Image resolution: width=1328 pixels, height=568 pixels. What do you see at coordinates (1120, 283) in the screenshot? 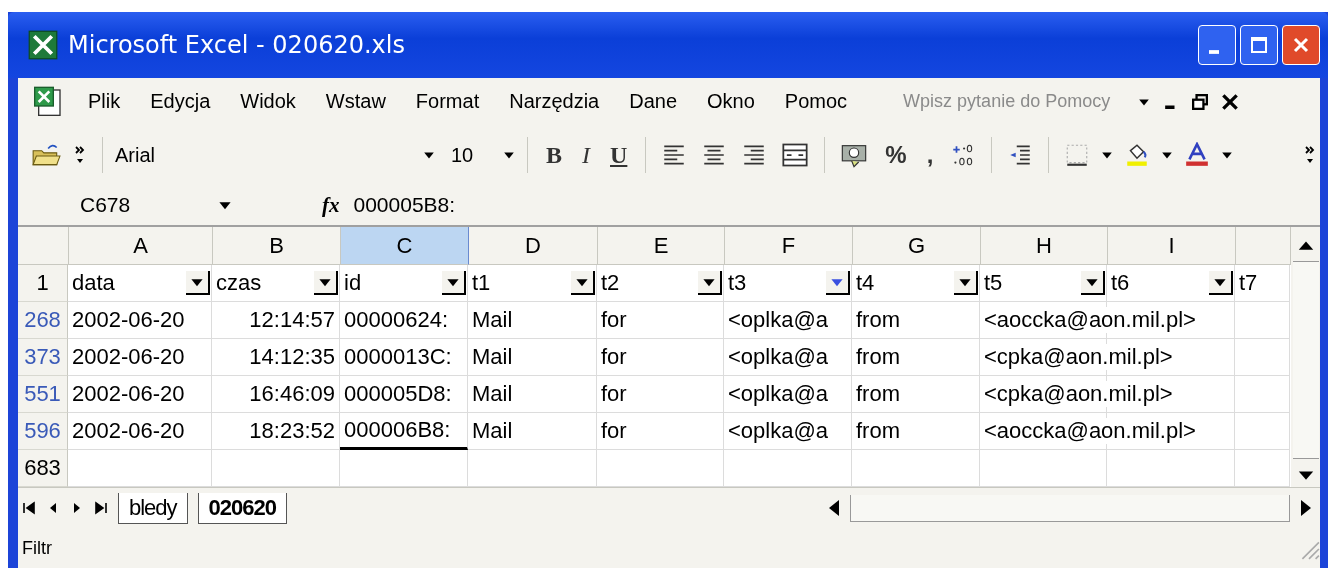
I see `table-cell: t6` at bounding box center [1120, 283].